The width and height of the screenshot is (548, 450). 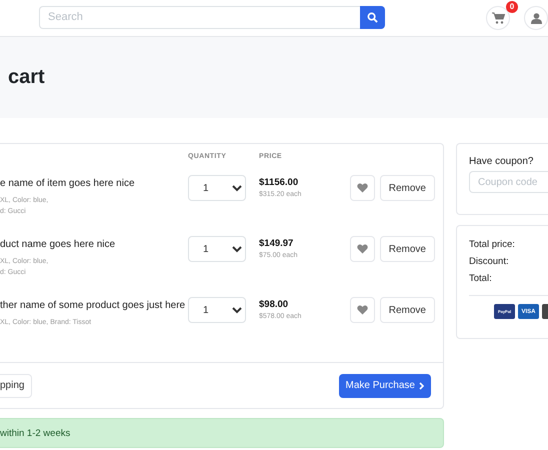 What do you see at coordinates (222, 433) in the screenshot?
I see `delivery-alert: within 1-2 weeks` at bounding box center [222, 433].